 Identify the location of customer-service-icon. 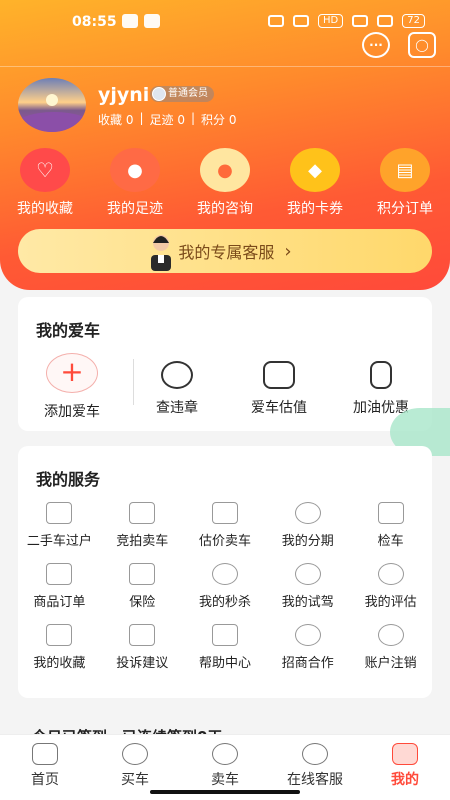
(161, 253).